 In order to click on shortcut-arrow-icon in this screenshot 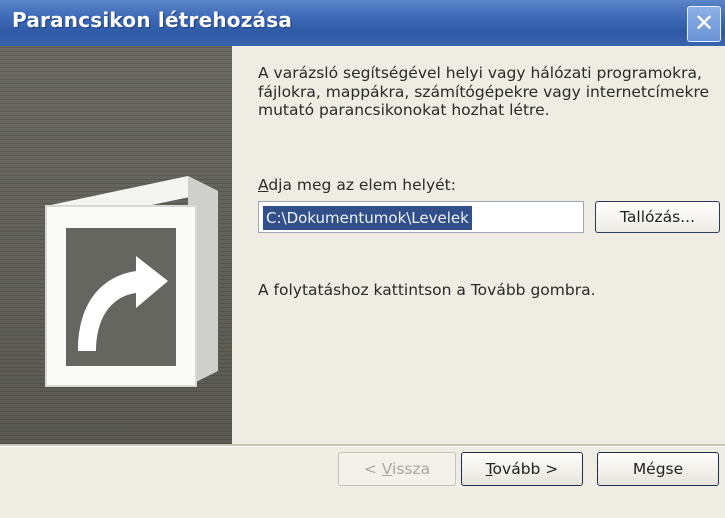, I will do `click(131, 281)`.